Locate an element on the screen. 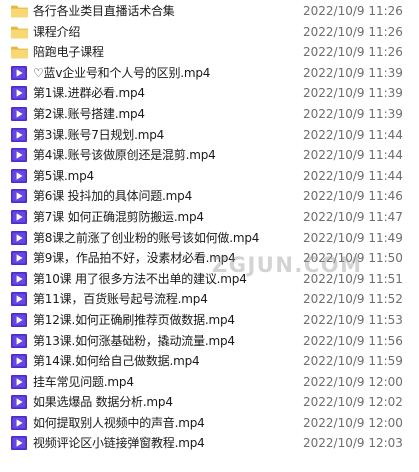 The height and width of the screenshot is (472, 419). file-name: 第10课 用了很多方法不出单的建议.mp4 is located at coordinates (140, 278).